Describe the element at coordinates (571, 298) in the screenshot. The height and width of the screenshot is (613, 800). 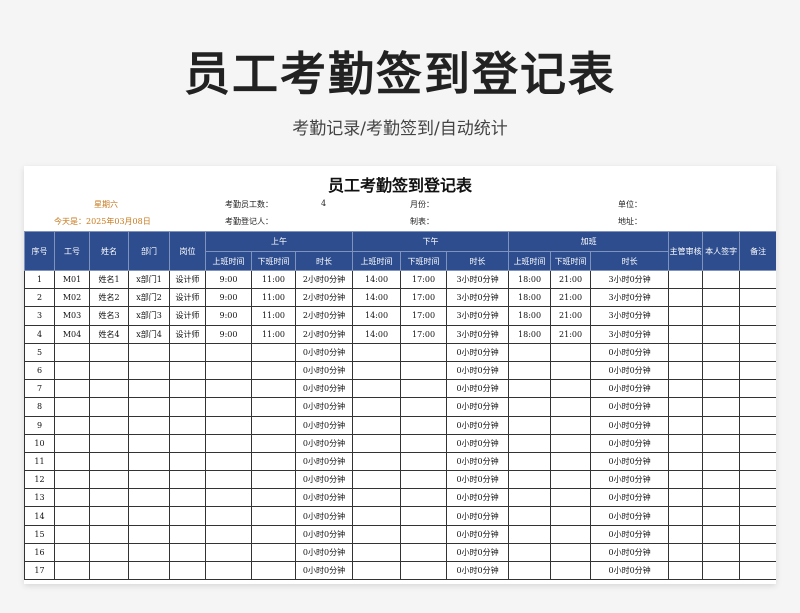
I see `ot-end-cell: 21:00` at that location.